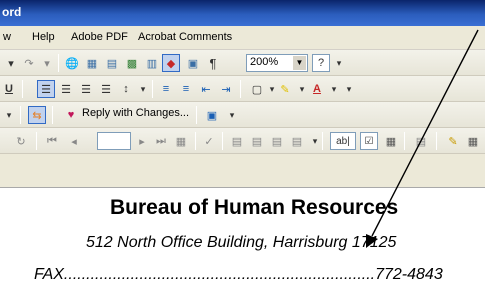 The width and height of the screenshot is (485, 293). I want to click on undo-arrow-icon: ▾, so click(11, 63).